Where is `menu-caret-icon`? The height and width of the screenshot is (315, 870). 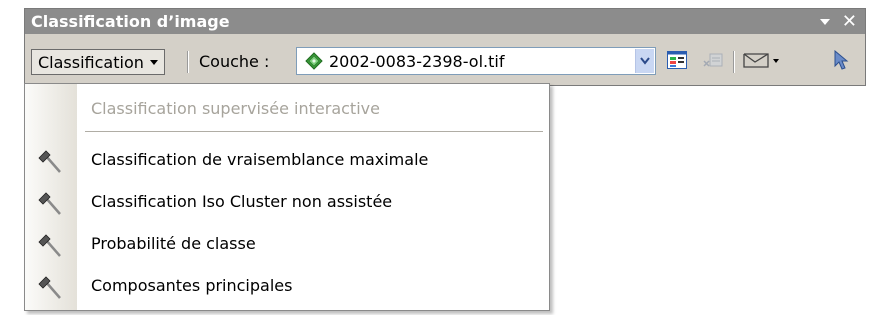 menu-caret-icon is located at coordinates (153, 62).